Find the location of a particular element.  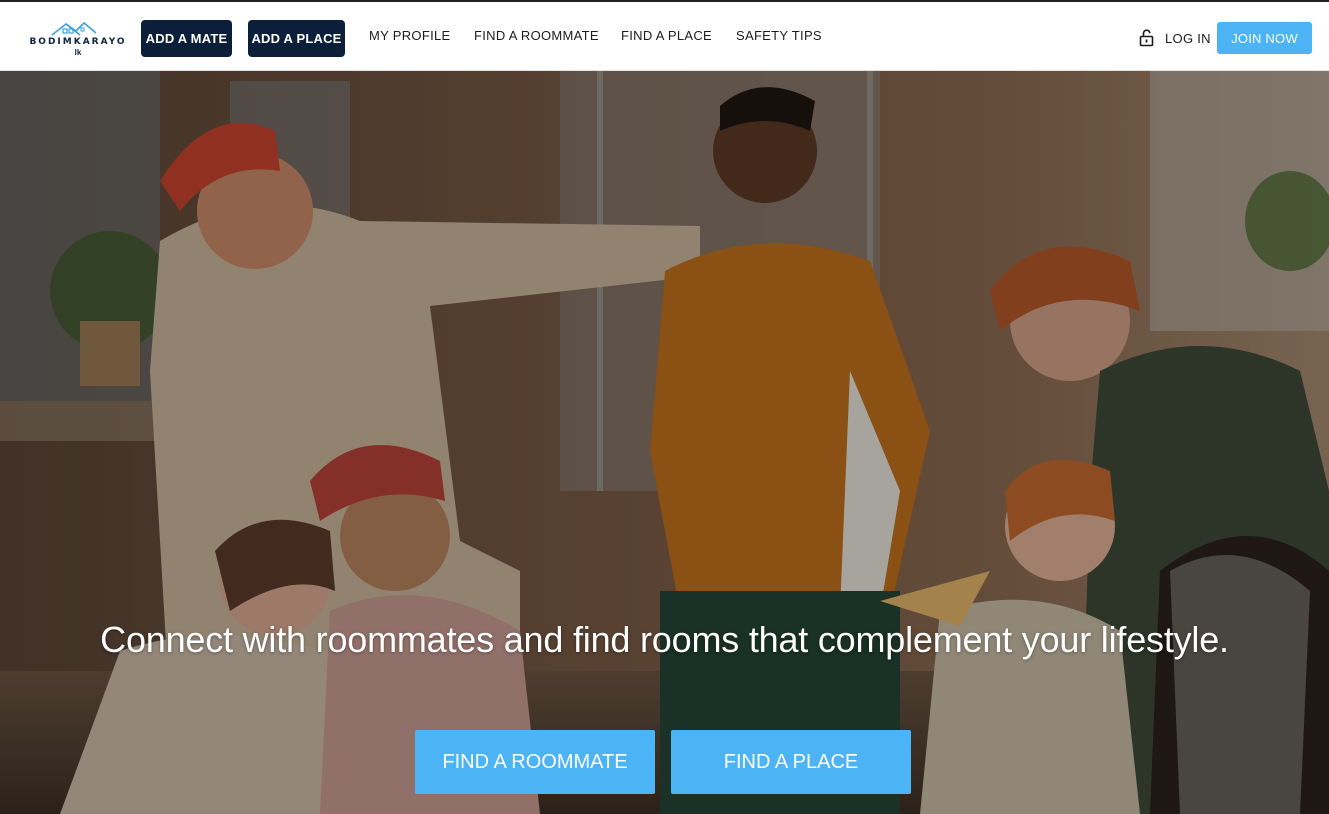

hero-find-roommate-button: FIND A ROOMMATE is located at coordinates (535, 762).